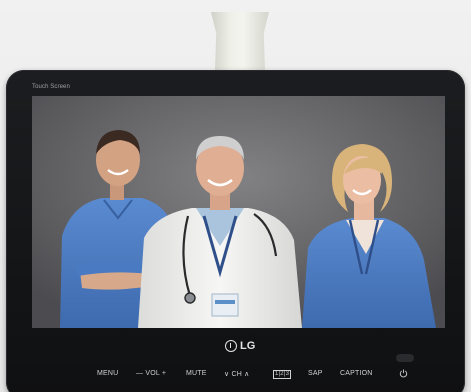 The image size is (471, 392). What do you see at coordinates (403, 373) in the screenshot?
I see `power-icon` at bounding box center [403, 373].